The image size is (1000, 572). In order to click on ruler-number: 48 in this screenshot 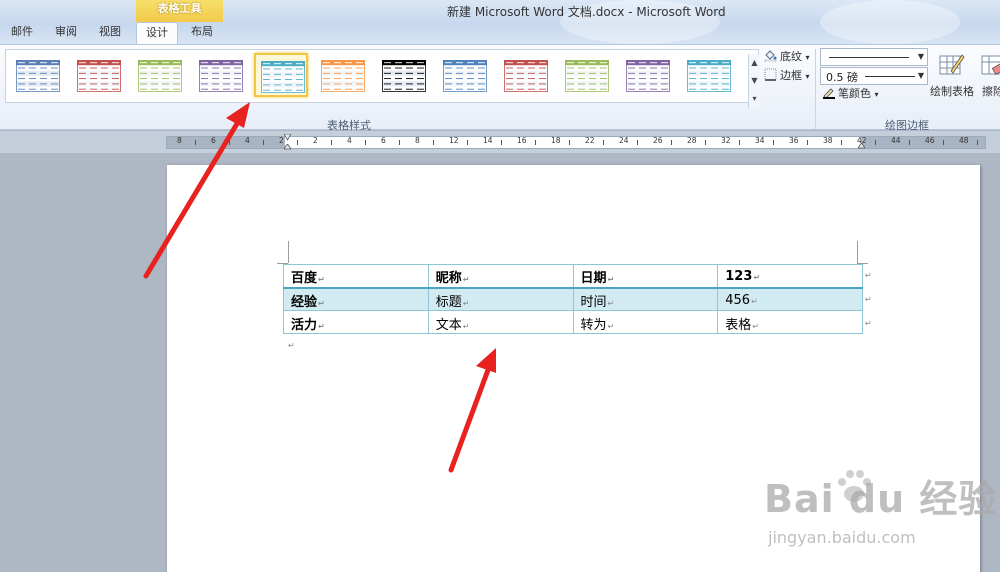, I will do `click(964, 140)`.